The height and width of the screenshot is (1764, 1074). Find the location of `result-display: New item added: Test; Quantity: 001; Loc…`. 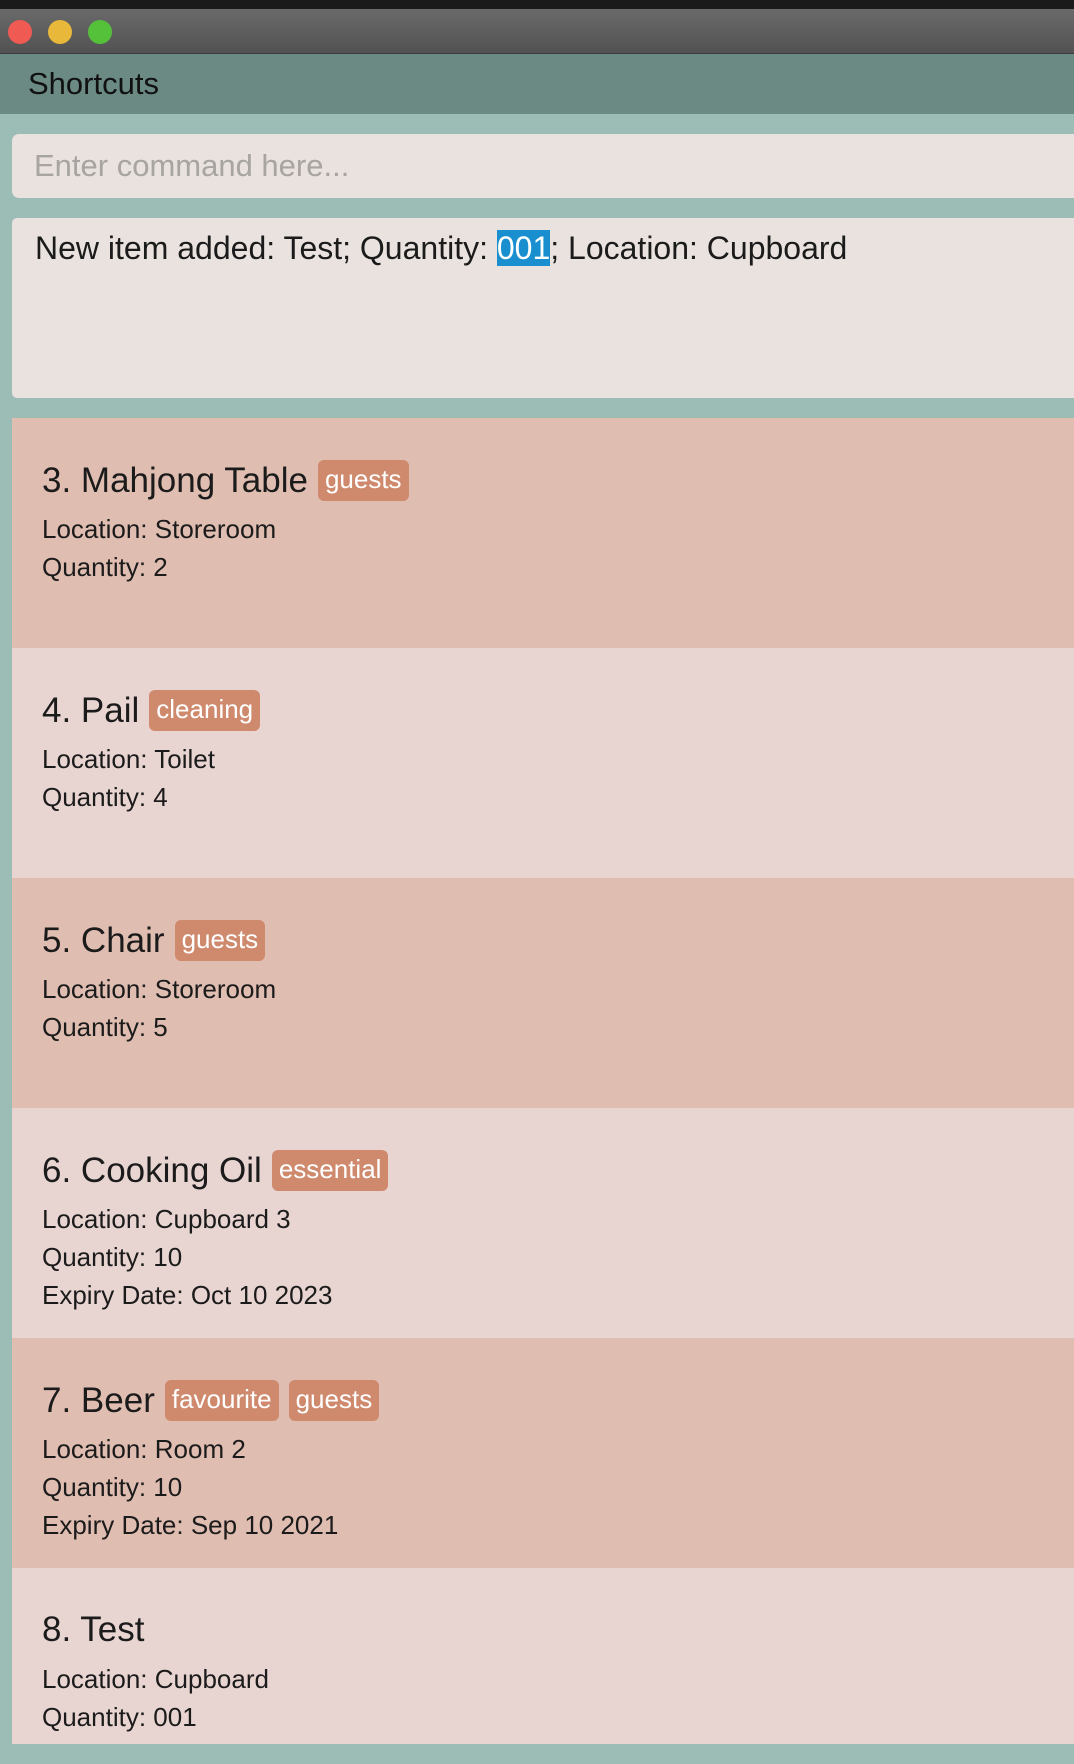

result-display: New item added: Test; Quantity: 001; Loc… is located at coordinates (543, 308).